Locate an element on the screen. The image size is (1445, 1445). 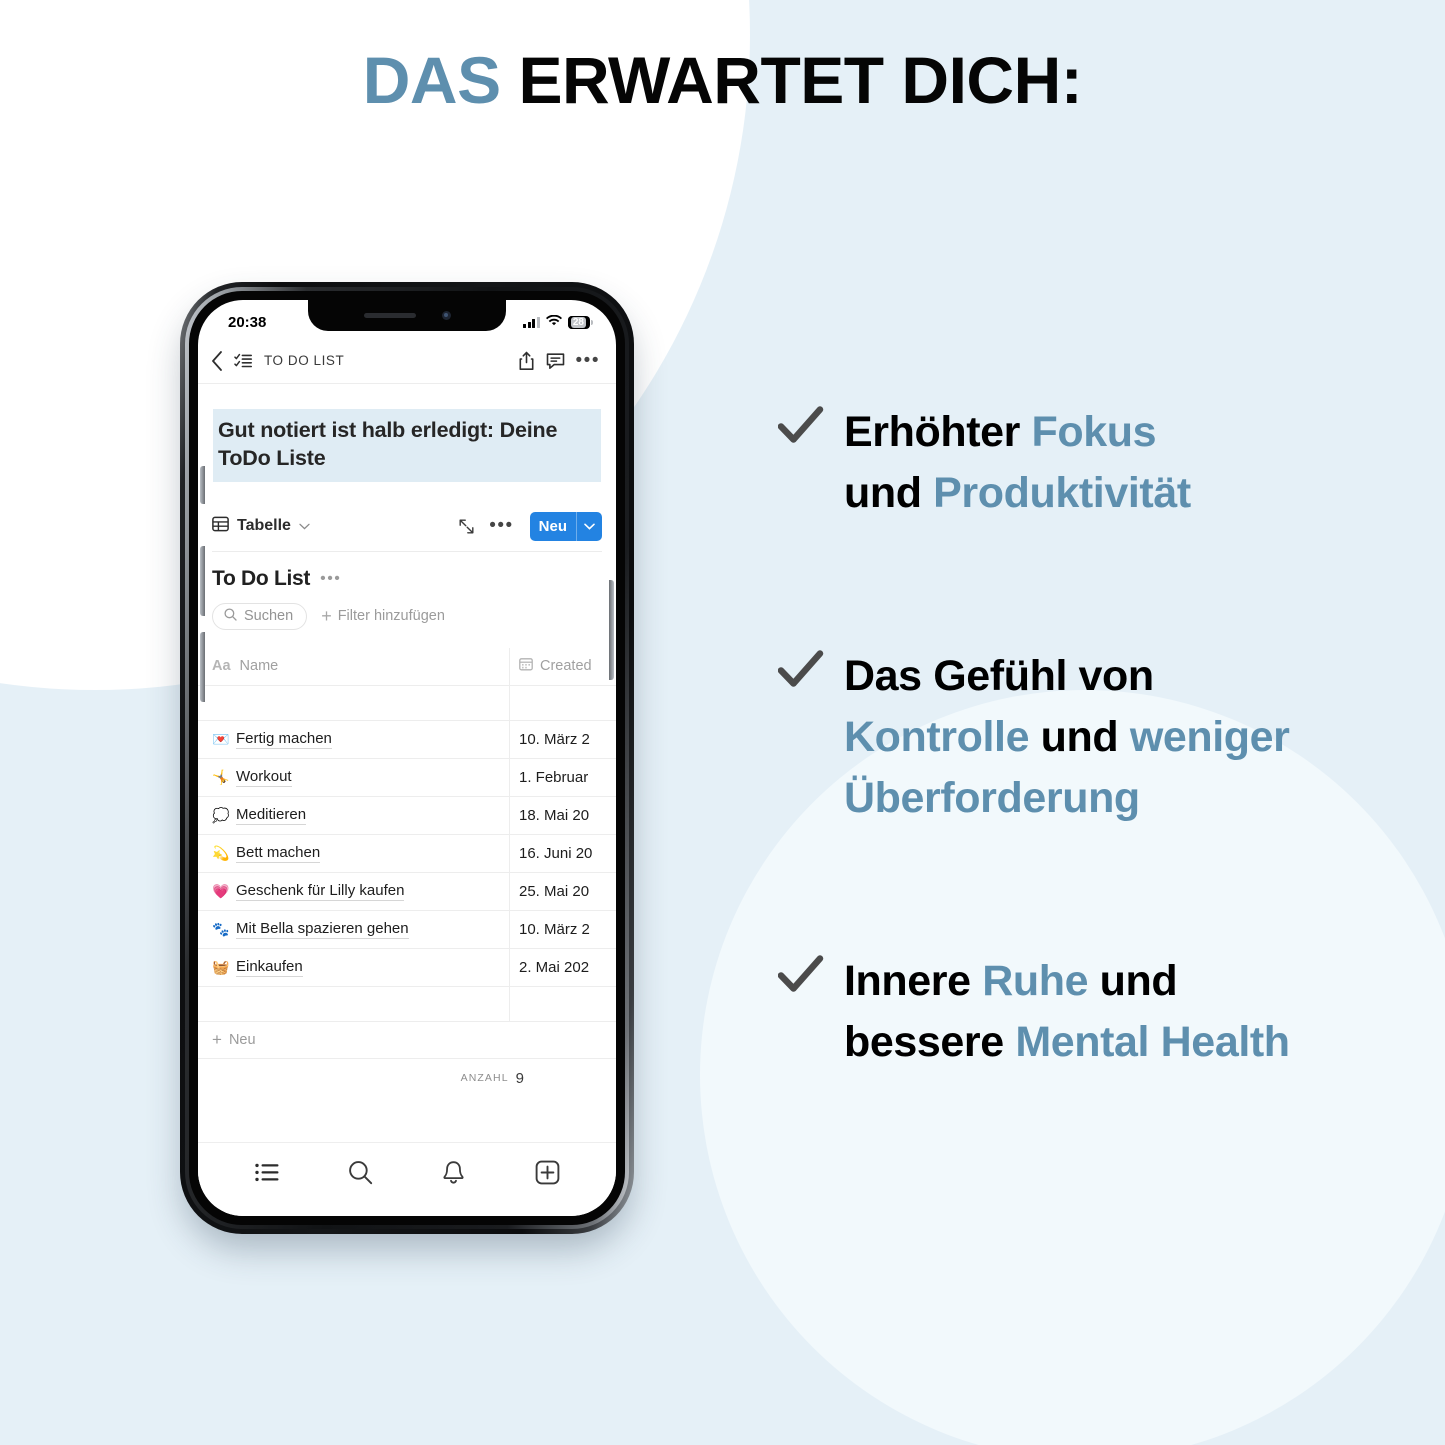
headline-rest: ERWARTET DICH: is located at coordinates (800, 80).